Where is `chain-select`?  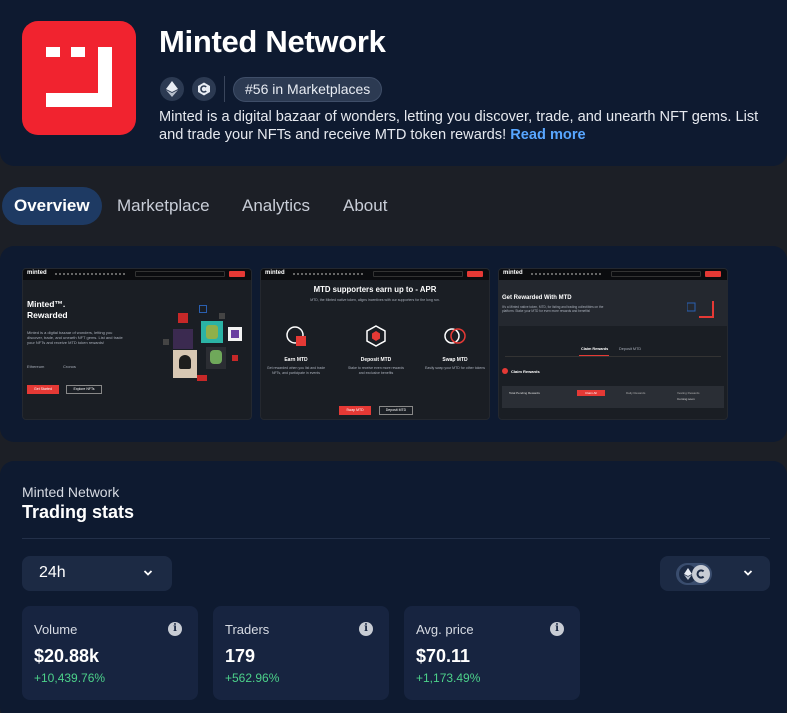
chain-select is located at coordinates (715, 573).